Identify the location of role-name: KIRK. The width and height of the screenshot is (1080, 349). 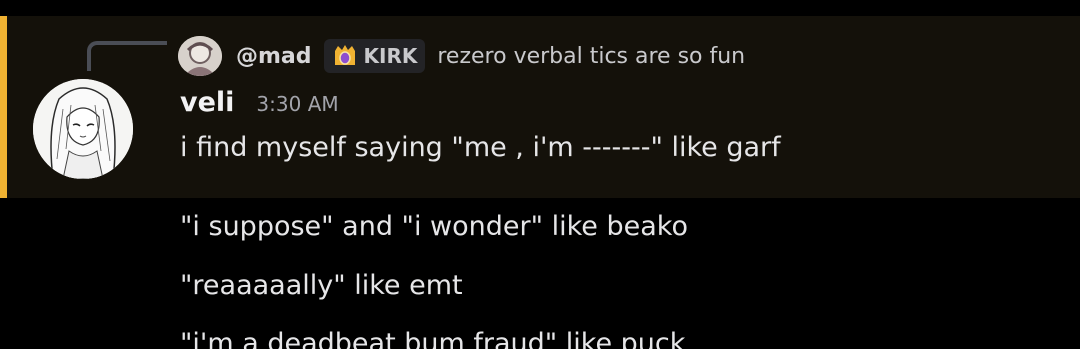
(390, 56).